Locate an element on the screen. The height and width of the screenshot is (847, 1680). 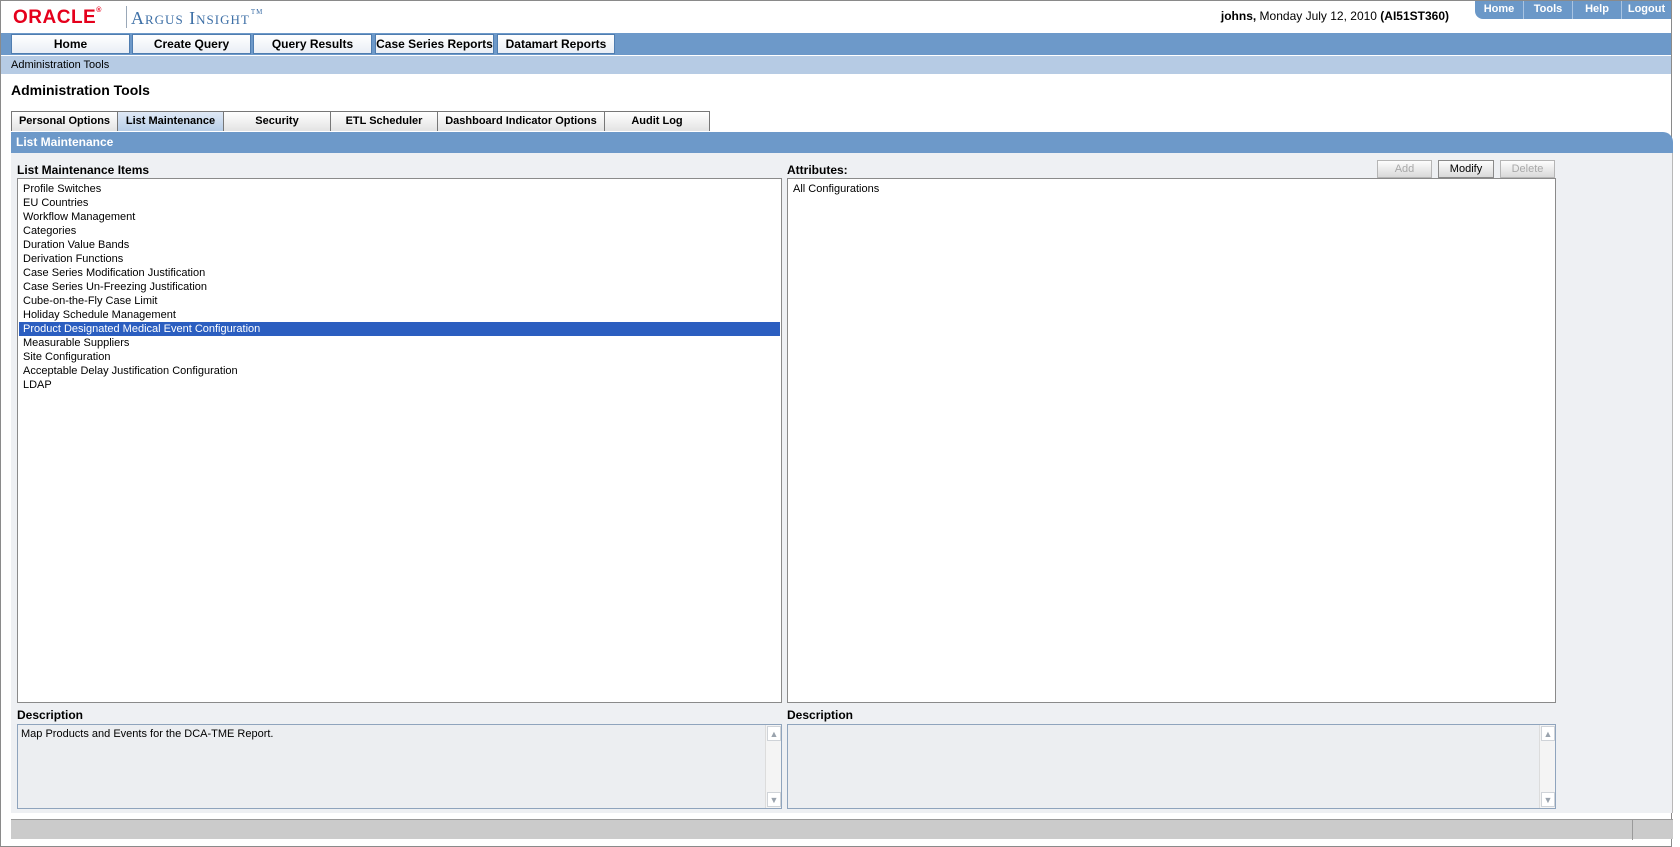
status-divider is located at coordinates (1632, 830).